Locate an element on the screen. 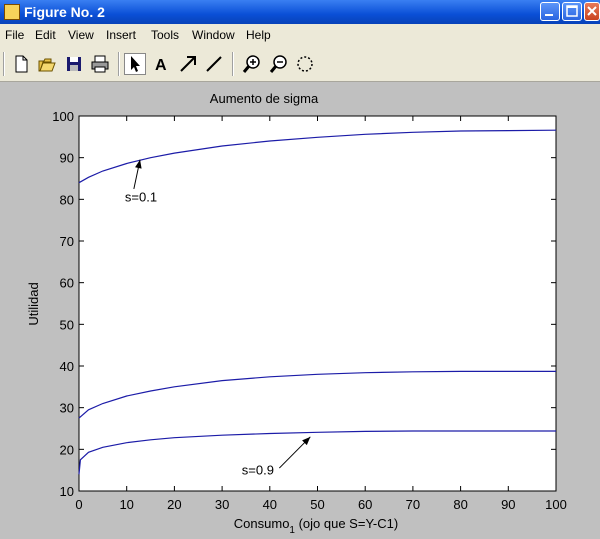  x-tick-label: 10 is located at coordinates (126, 504).